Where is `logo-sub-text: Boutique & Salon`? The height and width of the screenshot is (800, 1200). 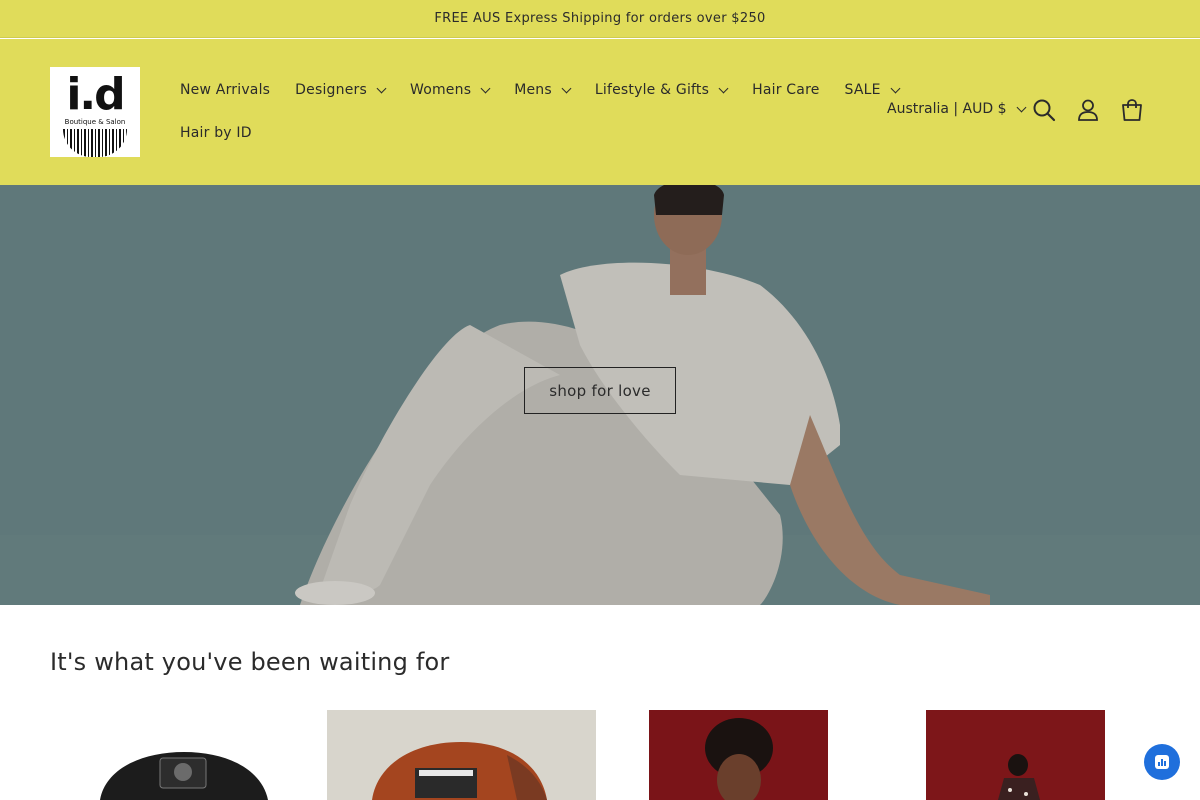
logo-sub-text: Boutique & Salon is located at coordinates (95, 122).